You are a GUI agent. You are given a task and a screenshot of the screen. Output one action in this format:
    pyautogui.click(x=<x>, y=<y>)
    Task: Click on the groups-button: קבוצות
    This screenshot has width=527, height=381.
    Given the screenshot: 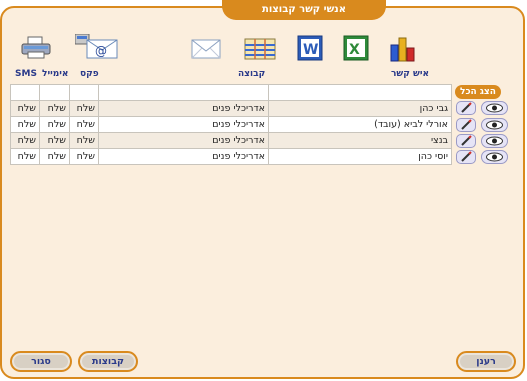 What is the action you would take?
    pyautogui.click(x=108, y=361)
    